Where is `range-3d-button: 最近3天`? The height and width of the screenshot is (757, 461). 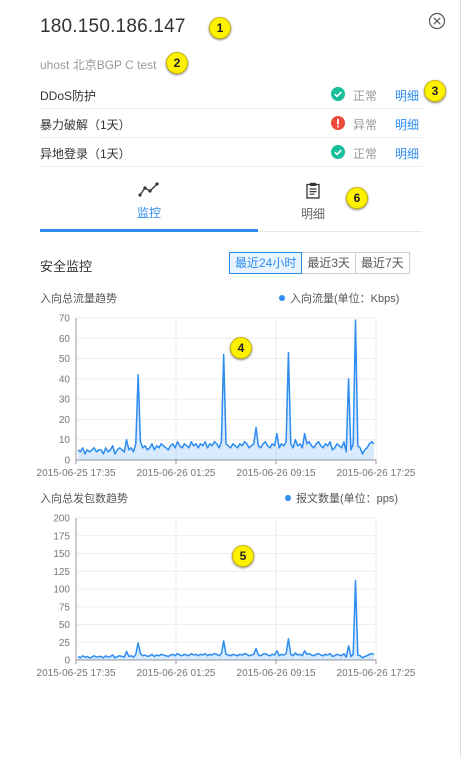 range-3d-button: 最近3天 is located at coordinates (329, 263).